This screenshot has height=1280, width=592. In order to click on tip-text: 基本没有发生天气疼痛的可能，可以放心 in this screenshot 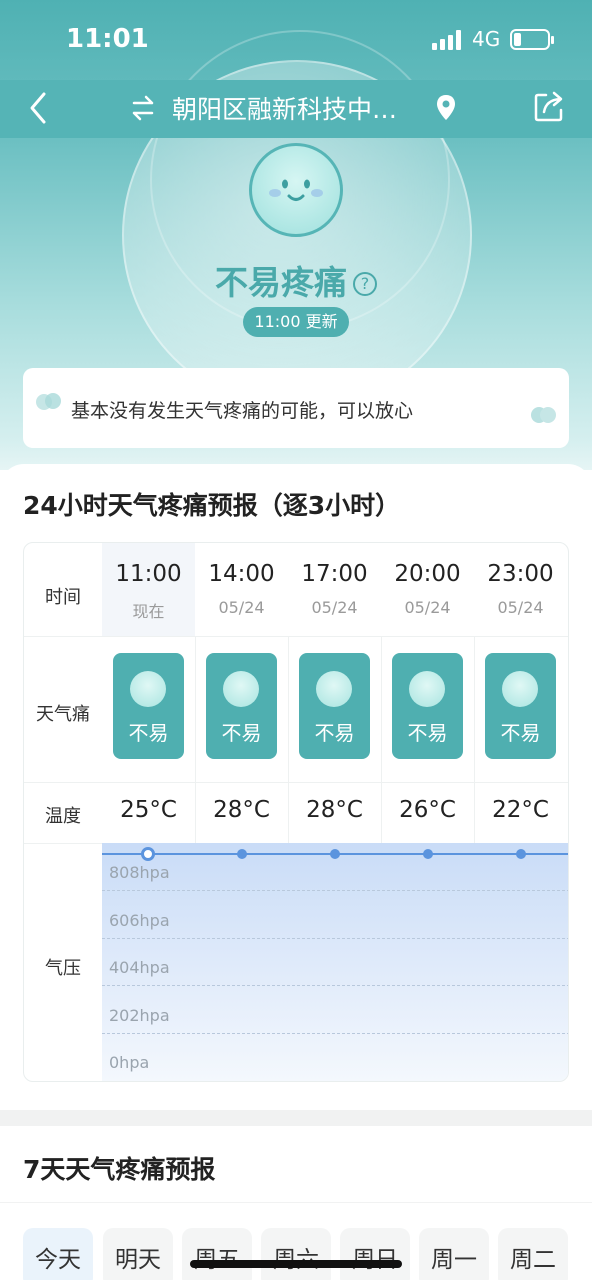, I will do `click(242, 411)`.